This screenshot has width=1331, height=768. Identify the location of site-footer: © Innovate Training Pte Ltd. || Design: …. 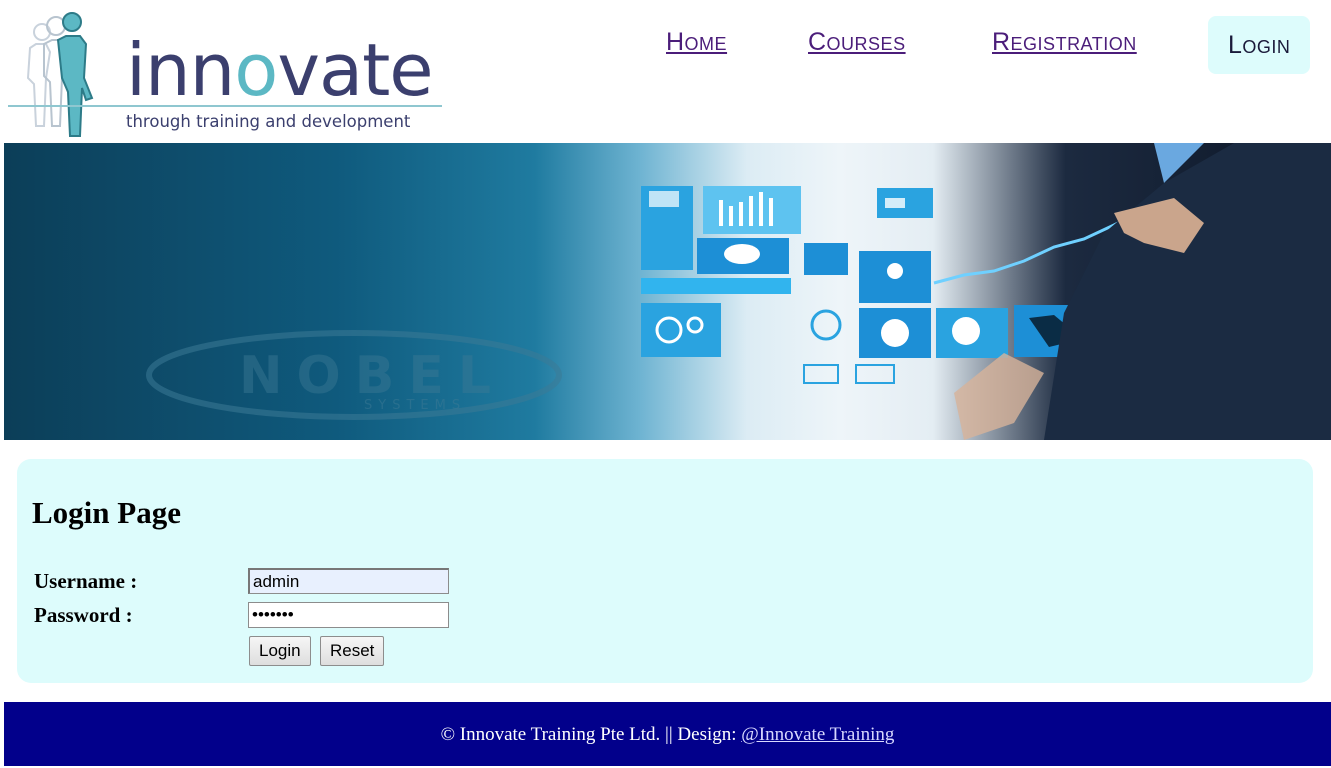
(667, 734).